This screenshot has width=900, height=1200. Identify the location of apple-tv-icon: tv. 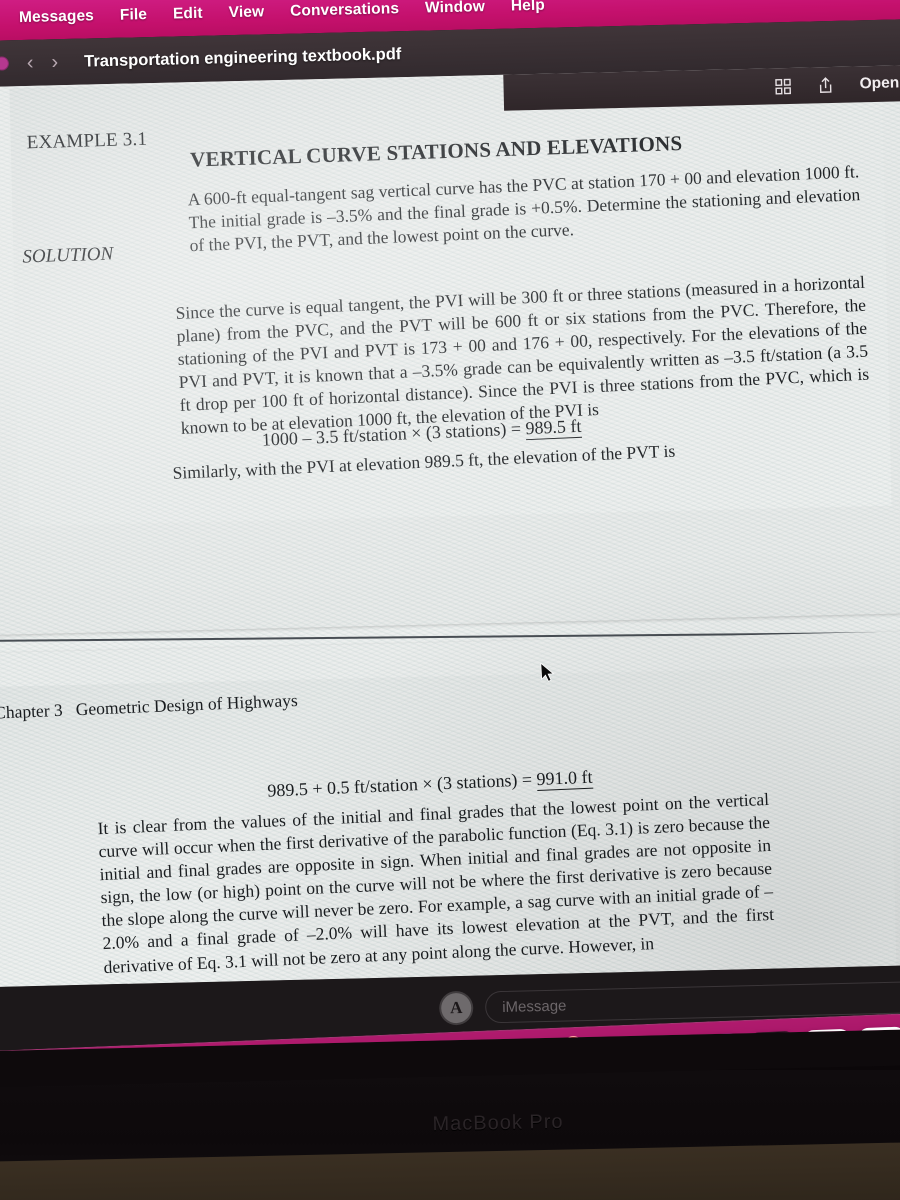
(772, 1041).